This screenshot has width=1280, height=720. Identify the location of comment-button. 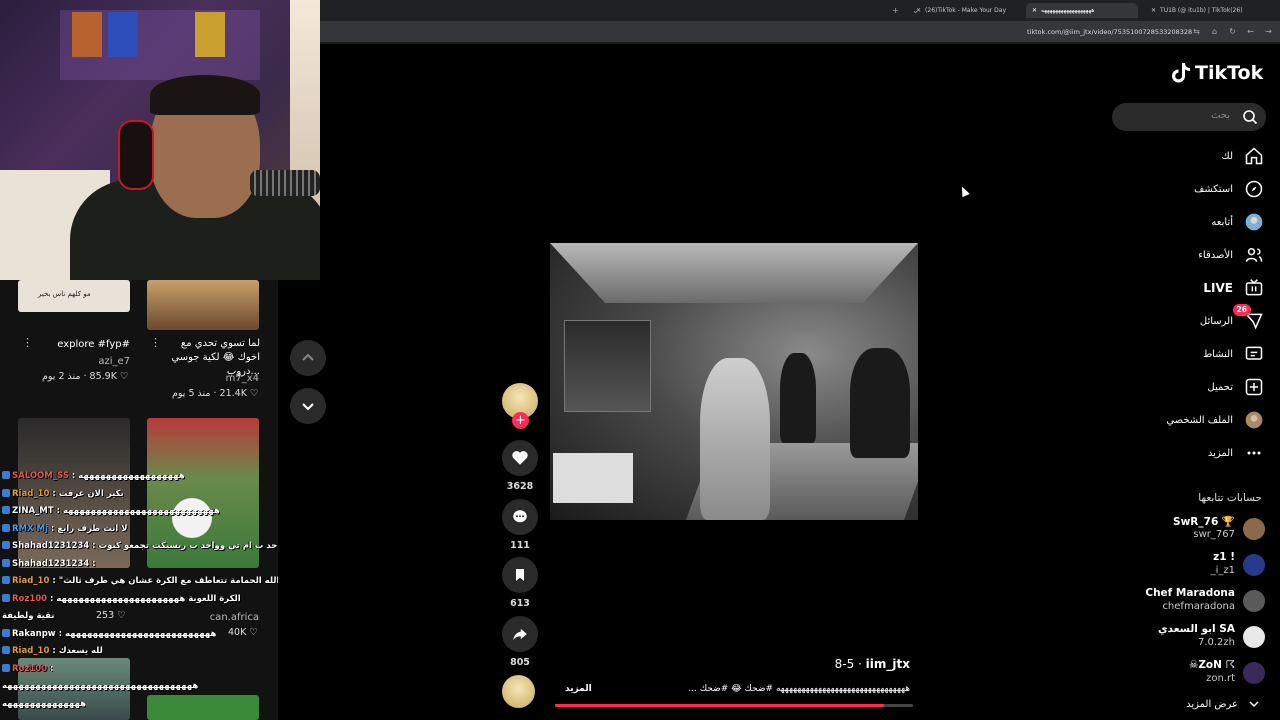
(520, 517).